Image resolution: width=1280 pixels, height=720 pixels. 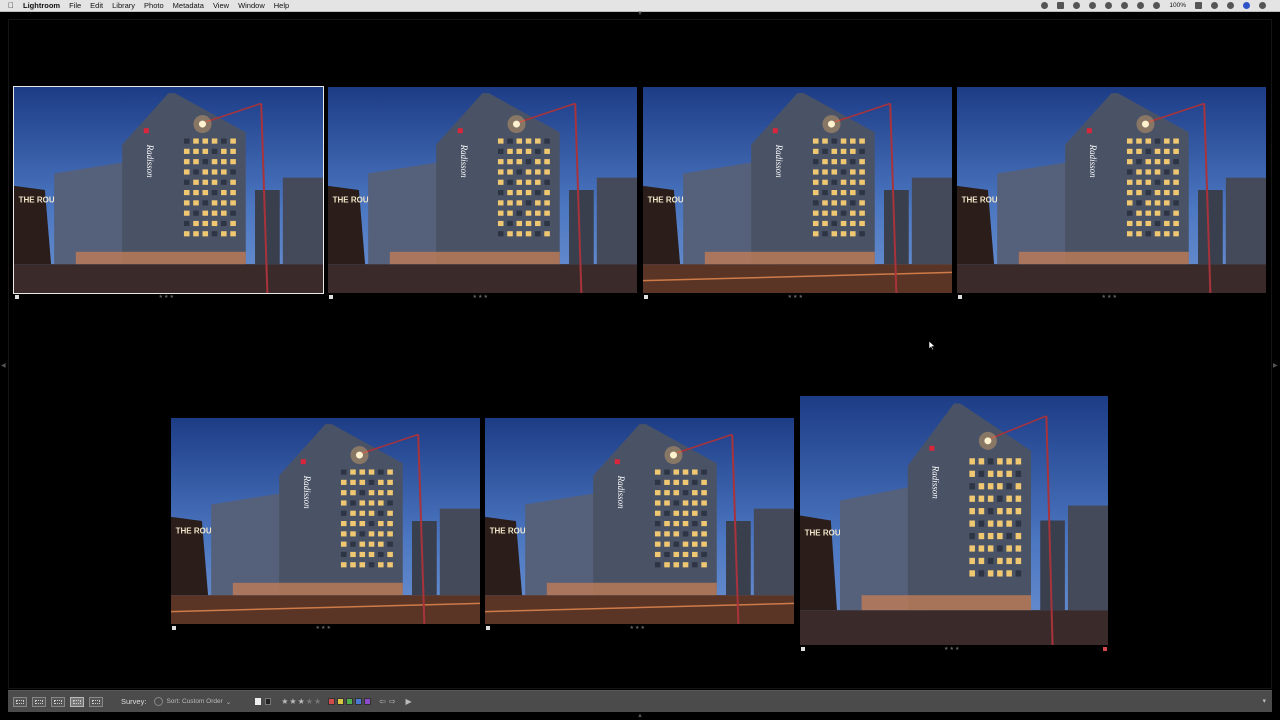 I want to click on battery-percent: 100%, so click(x=1177, y=5).